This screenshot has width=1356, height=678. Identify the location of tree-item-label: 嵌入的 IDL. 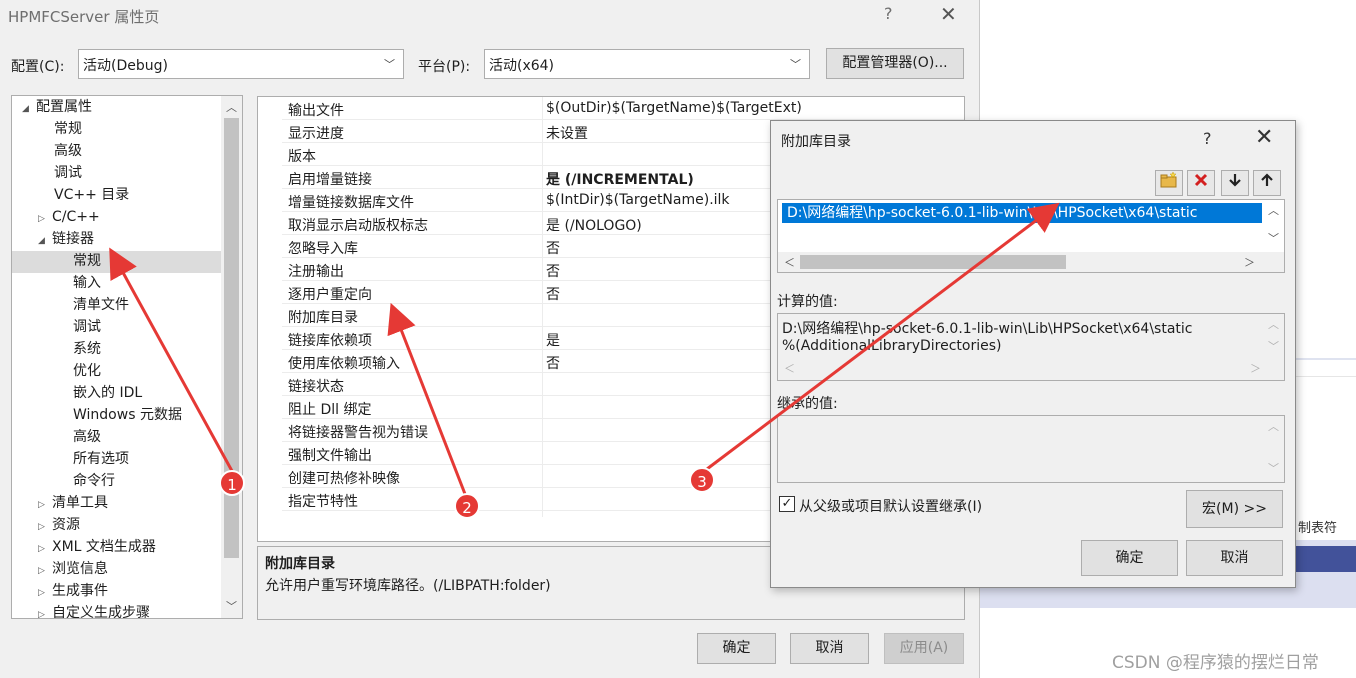
(108, 393).